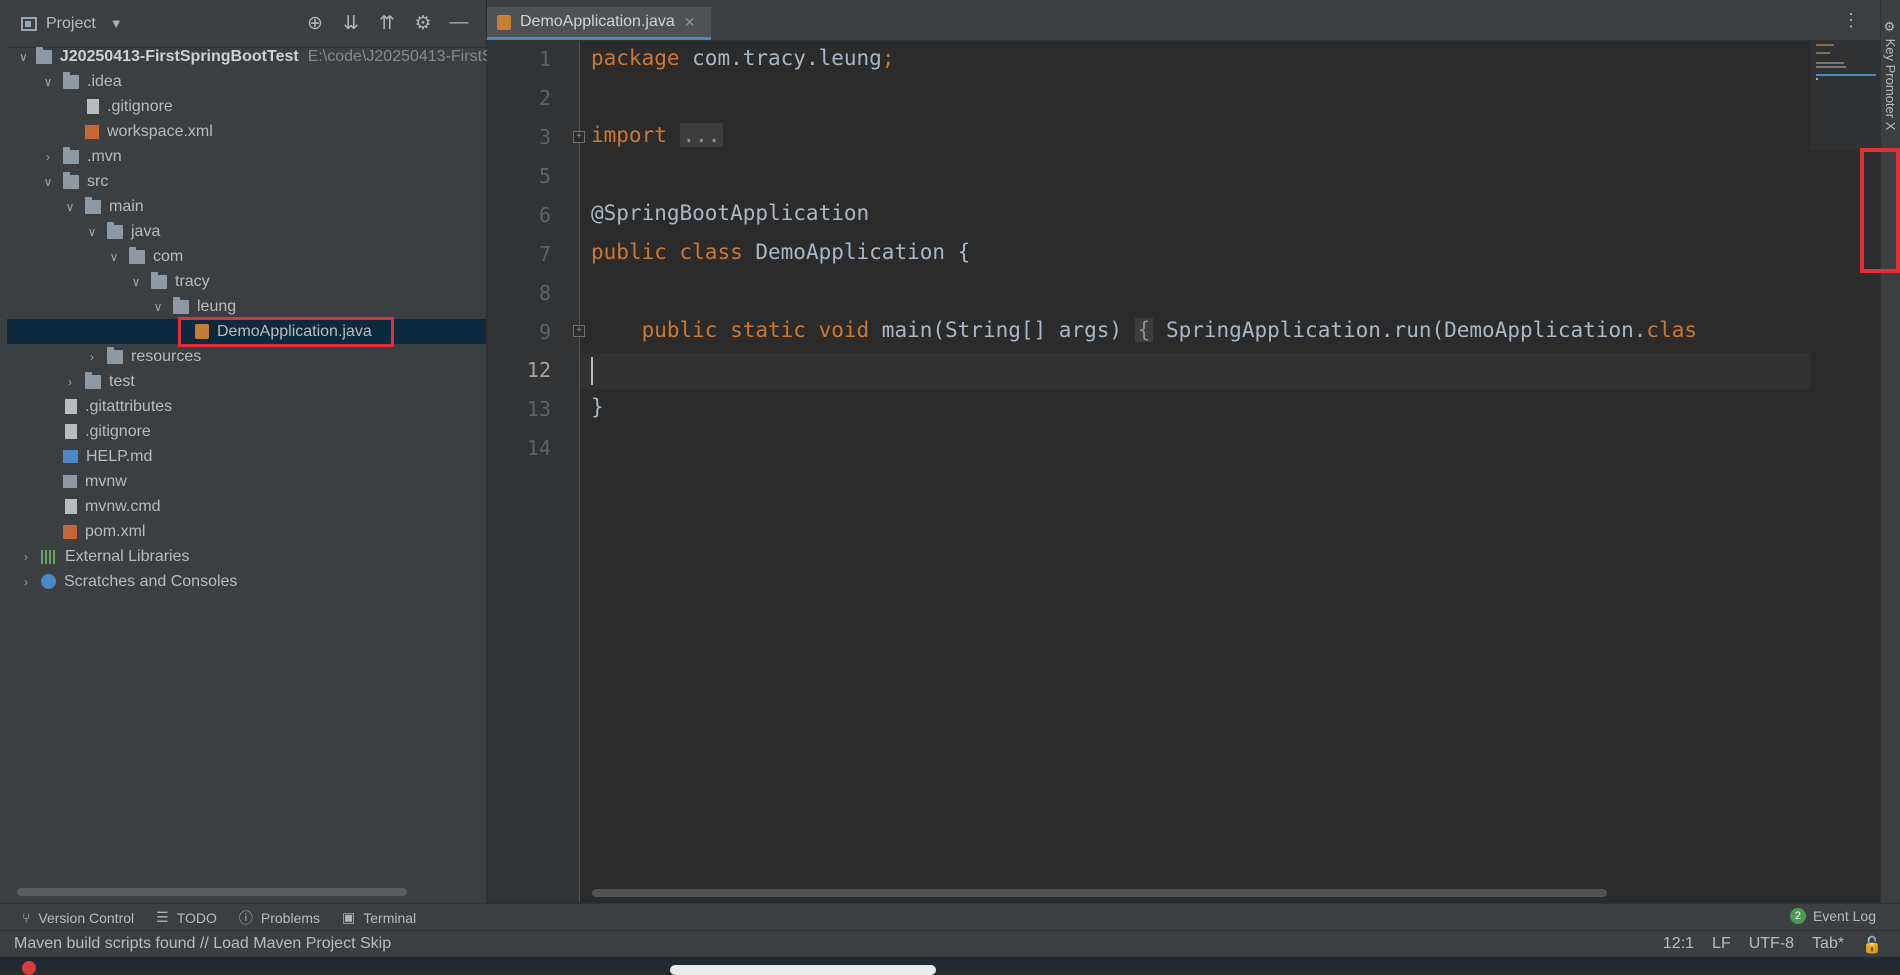  I want to click on line-number: 5, so click(519, 176).